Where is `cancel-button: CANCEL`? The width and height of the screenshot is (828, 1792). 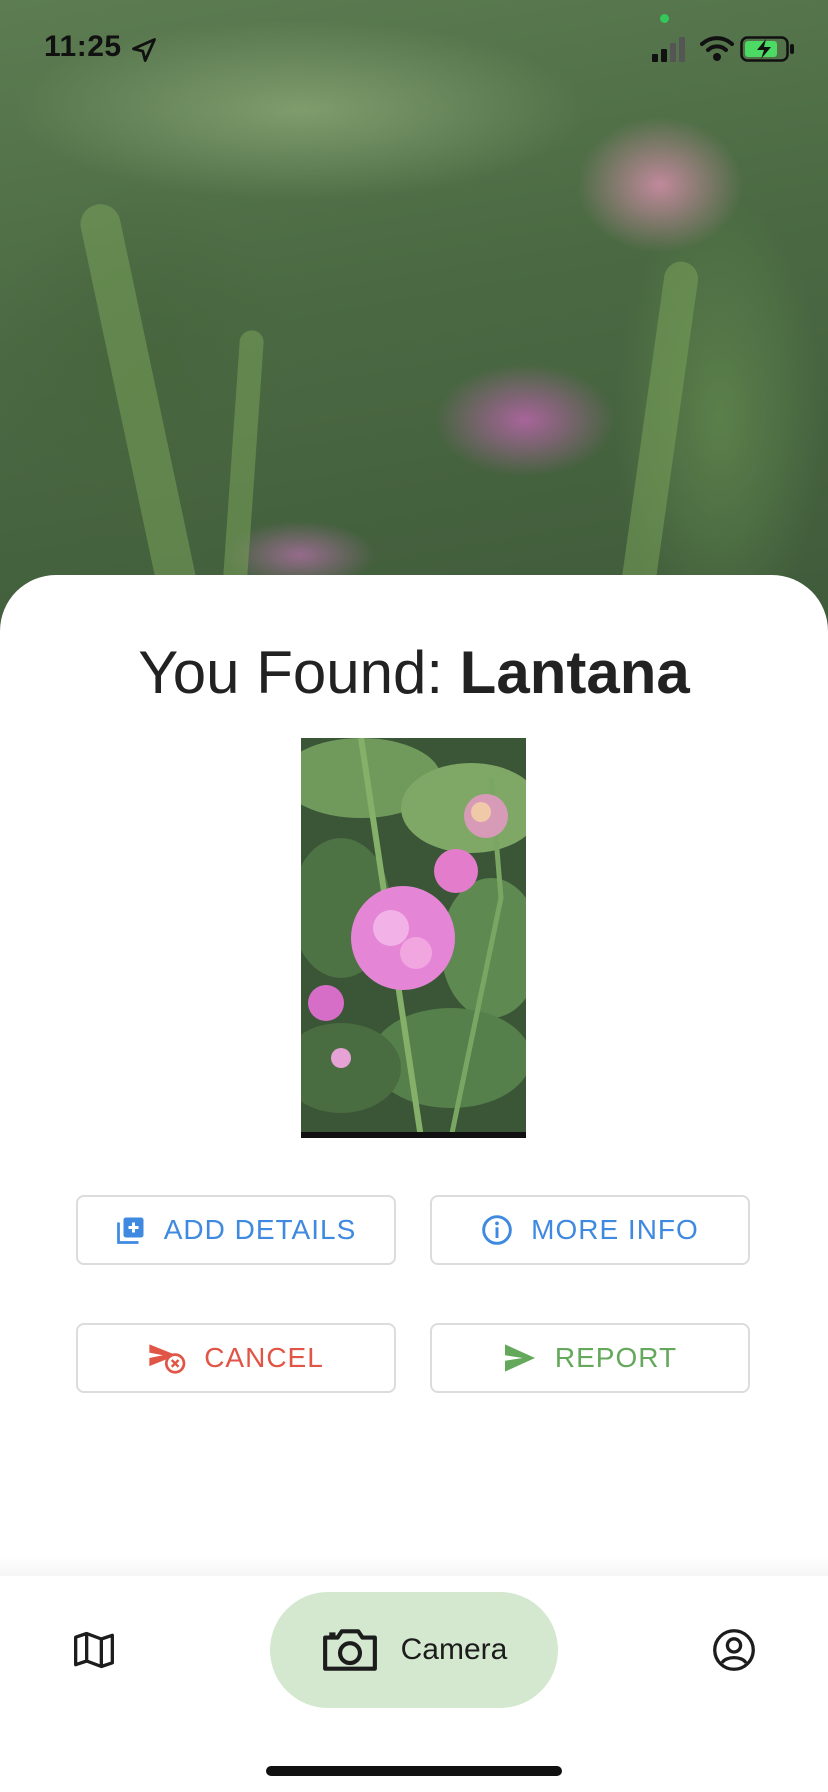
cancel-button: CANCEL is located at coordinates (236, 1358).